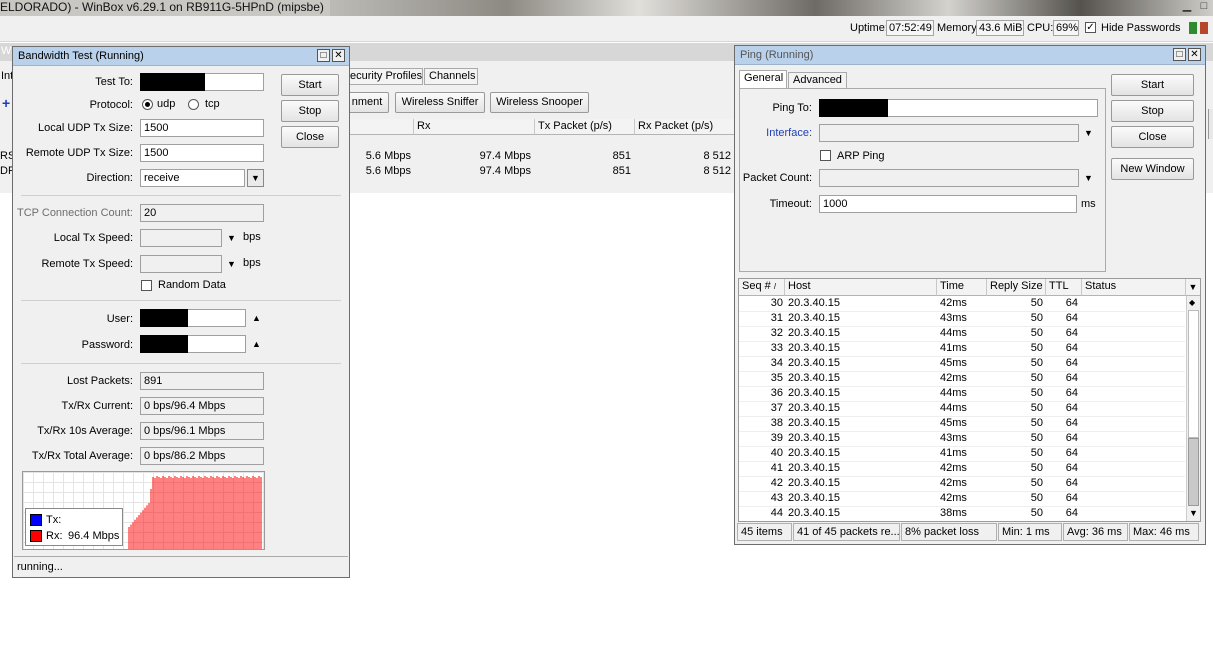 This screenshot has width=1213, height=657. I want to click on ping-table-row: 44 20.3.40.15 38ms 50 64, so click(962, 513).